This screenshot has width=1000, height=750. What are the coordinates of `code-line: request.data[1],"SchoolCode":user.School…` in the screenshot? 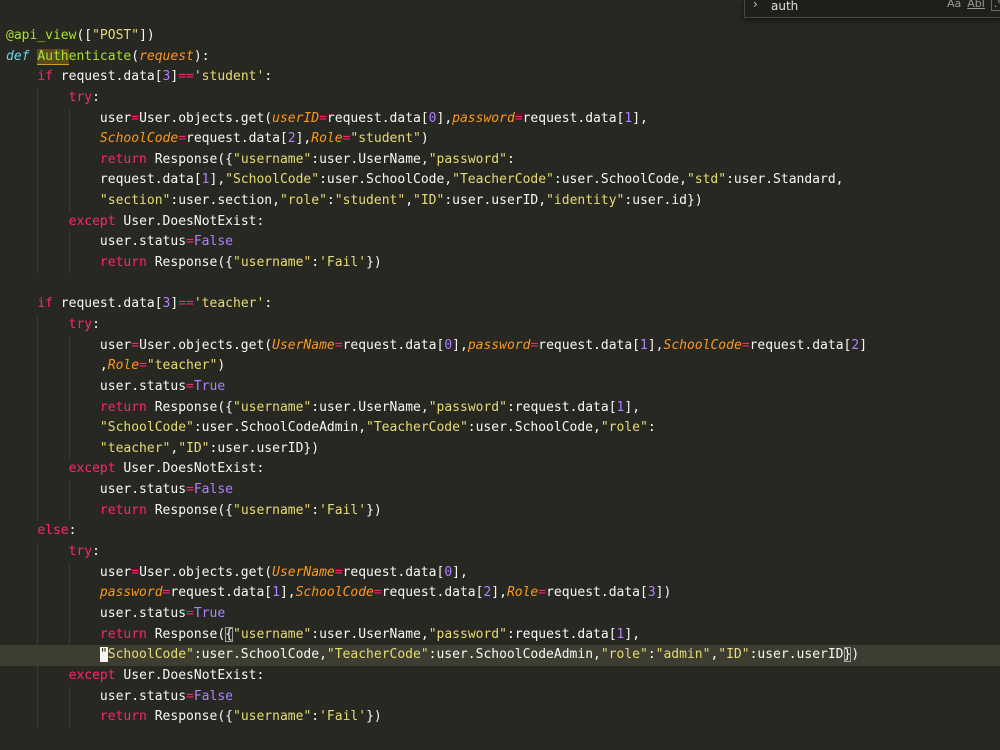 It's located at (503, 181).